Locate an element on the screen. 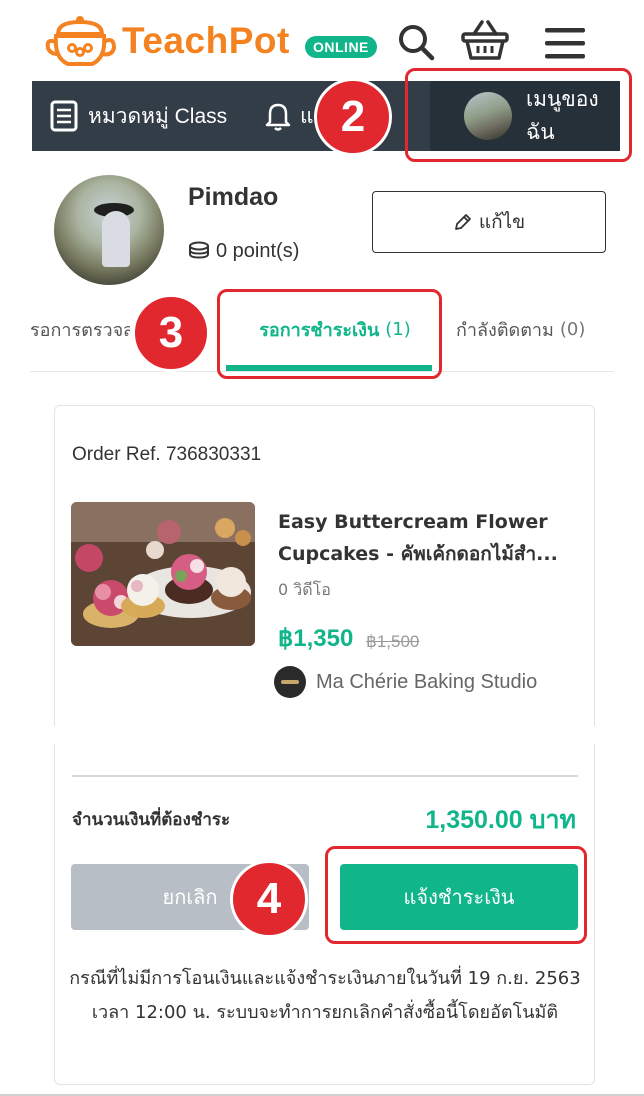  points-display: 0 point(s) is located at coordinates (243, 251).